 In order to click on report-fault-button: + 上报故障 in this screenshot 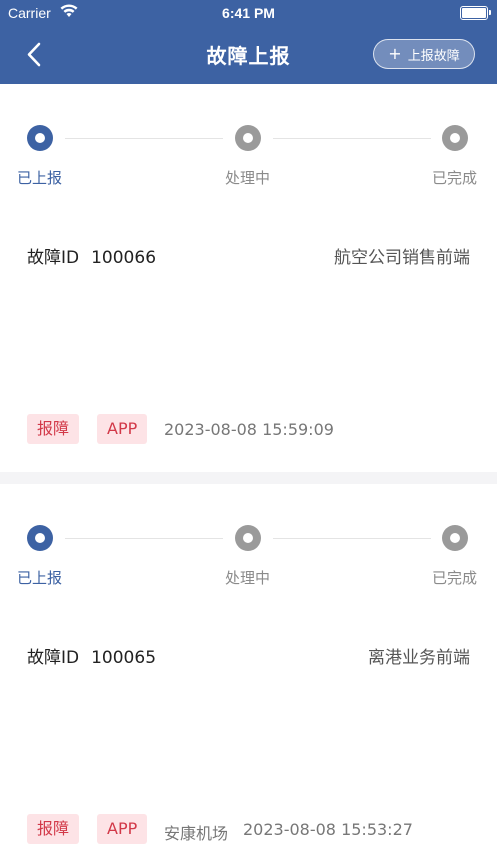, I will do `click(424, 54)`.